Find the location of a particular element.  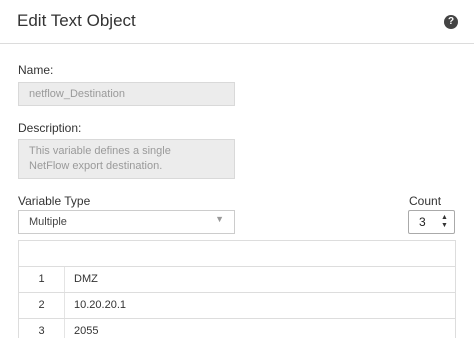

count-label: Count is located at coordinates (425, 201).